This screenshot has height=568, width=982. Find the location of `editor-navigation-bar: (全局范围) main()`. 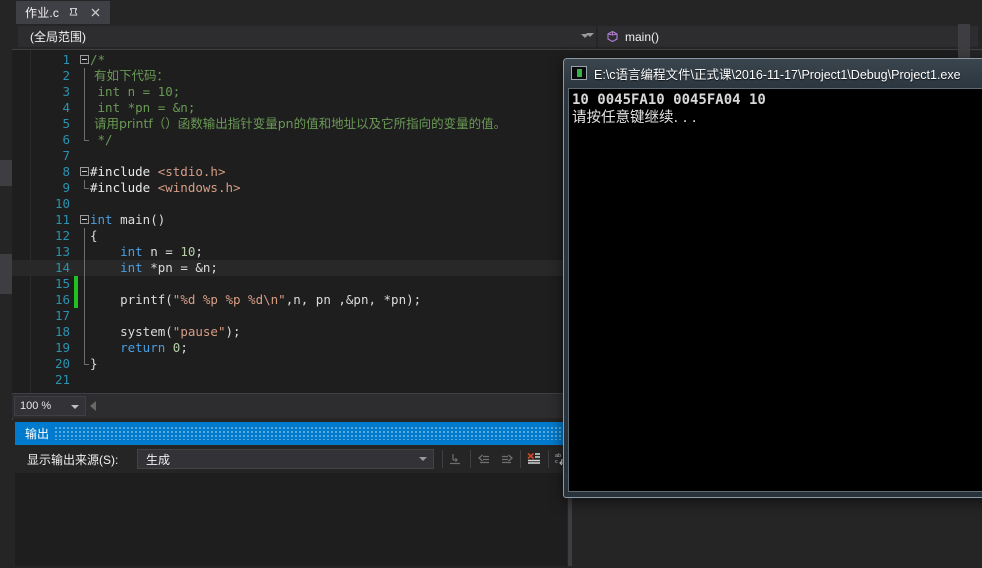

editor-navigation-bar: (全局范围) main() is located at coordinates (497, 37).